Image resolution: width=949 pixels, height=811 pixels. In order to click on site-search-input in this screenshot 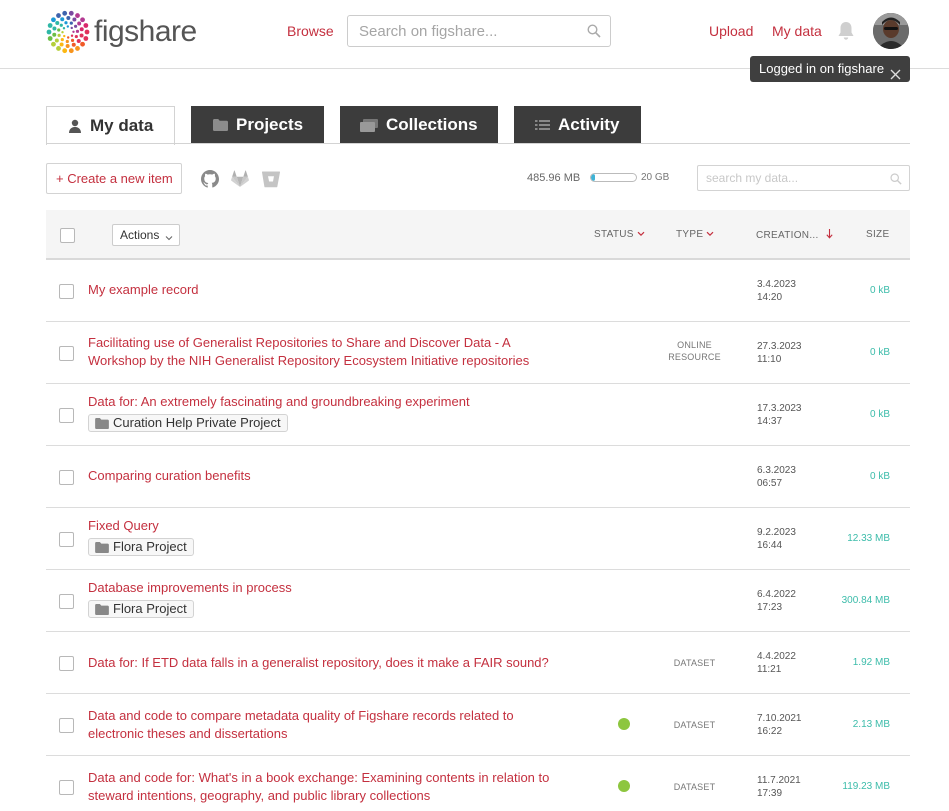, I will do `click(460, 31)`.